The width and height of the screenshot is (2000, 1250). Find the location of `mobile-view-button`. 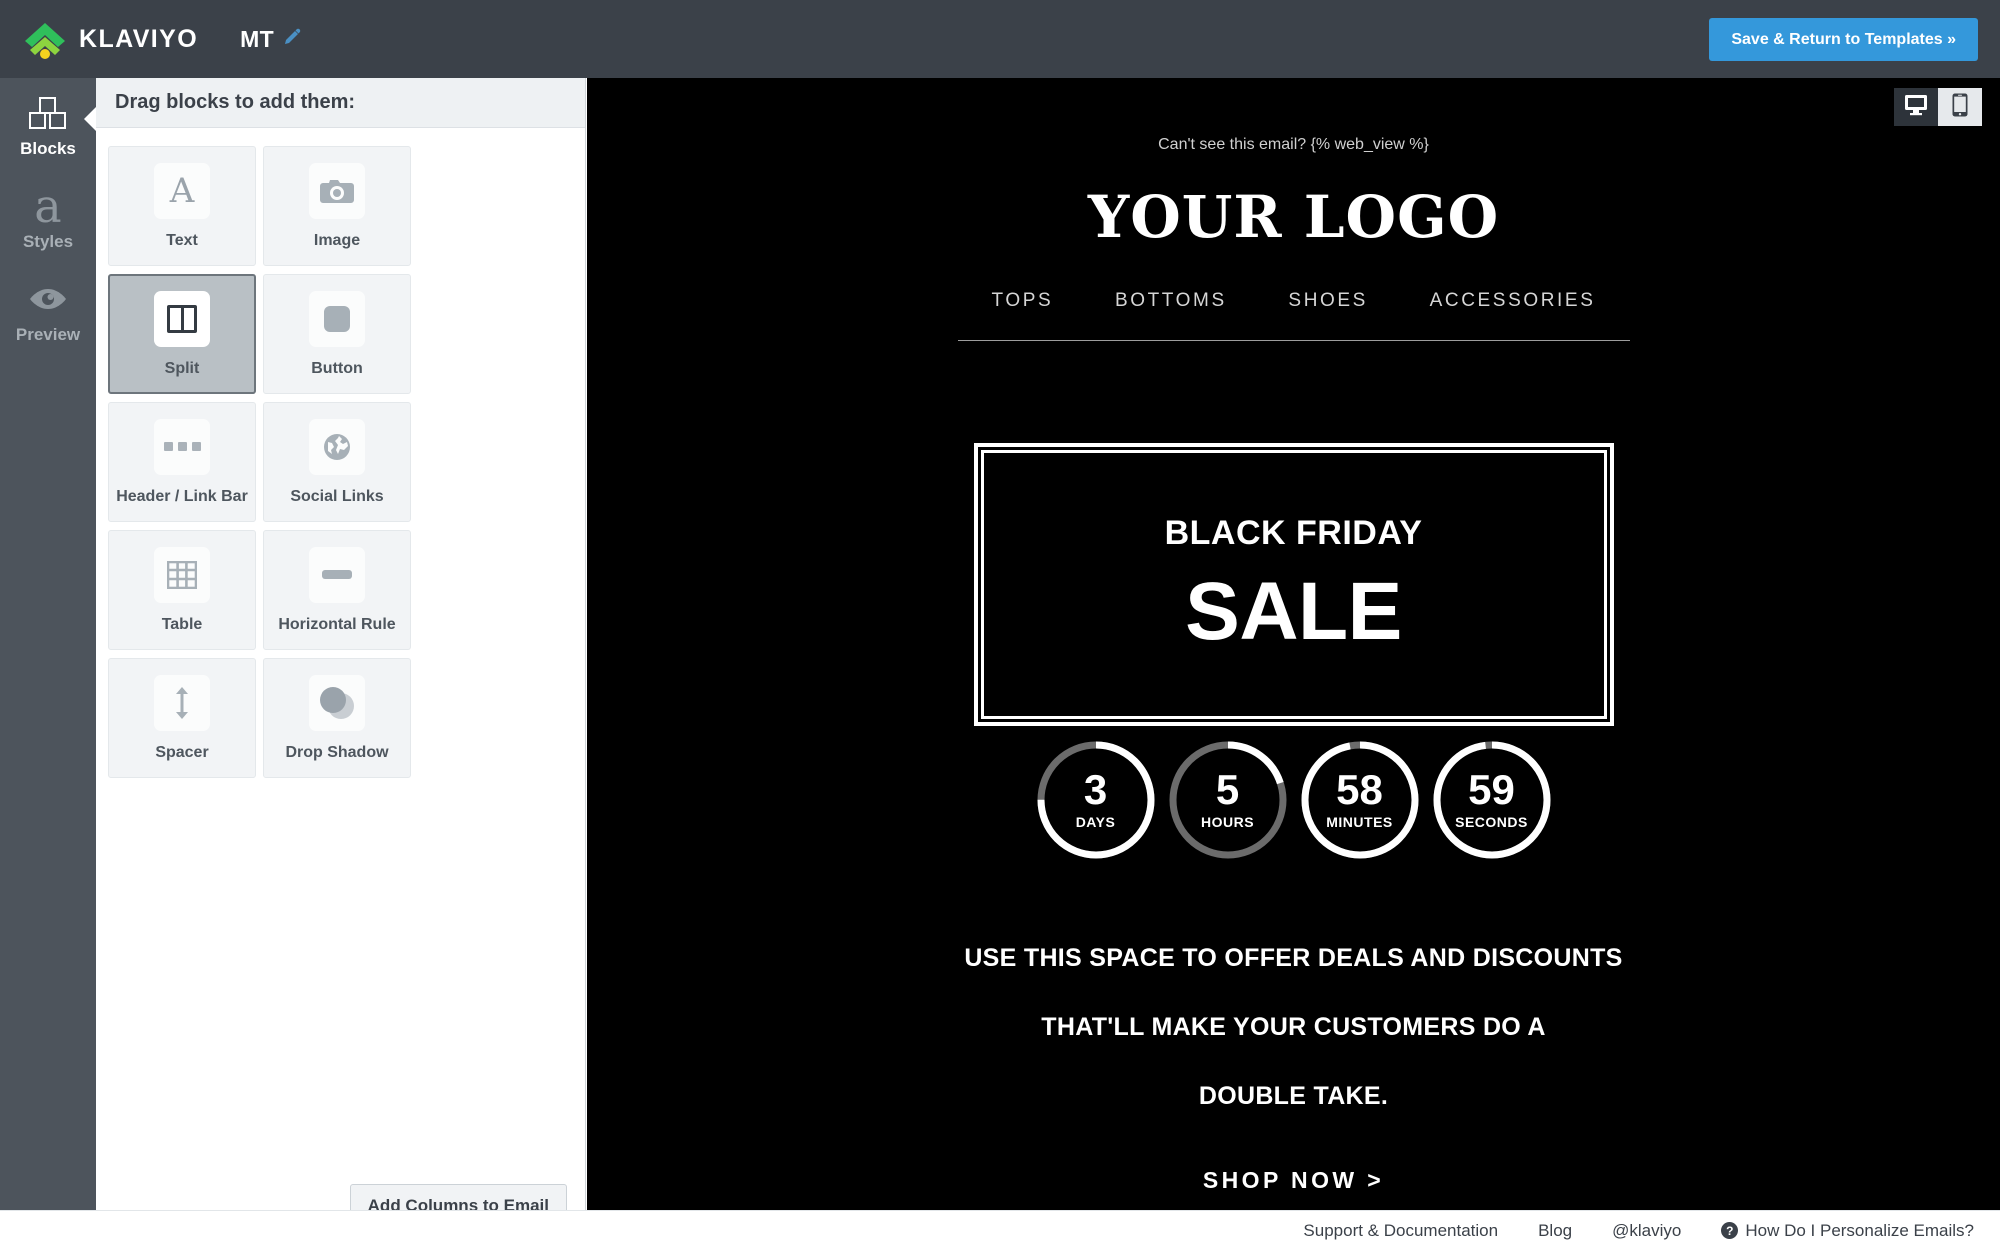

mobile-view-button is located at coordinates (1960, 107).